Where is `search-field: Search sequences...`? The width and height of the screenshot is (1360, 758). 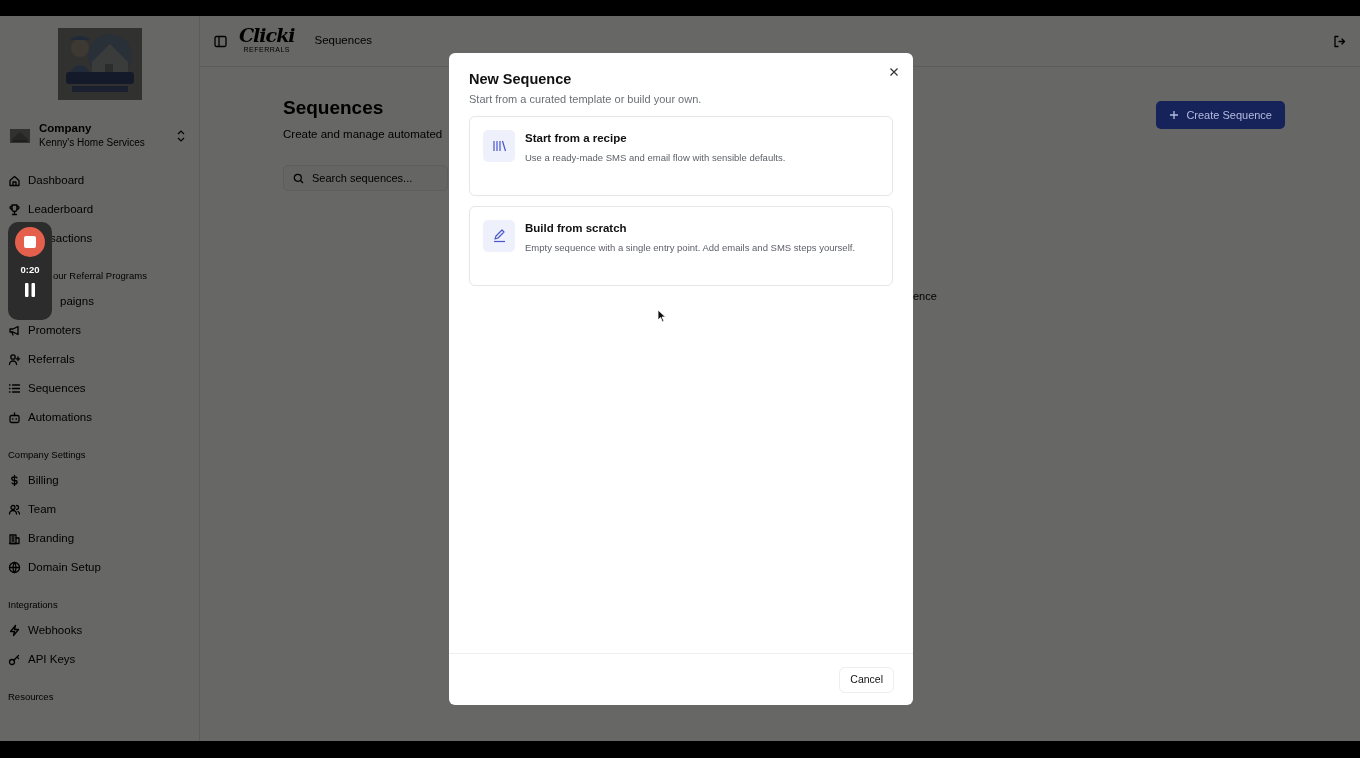 search-field: Search sequences... is located at coordinates (365, 178).